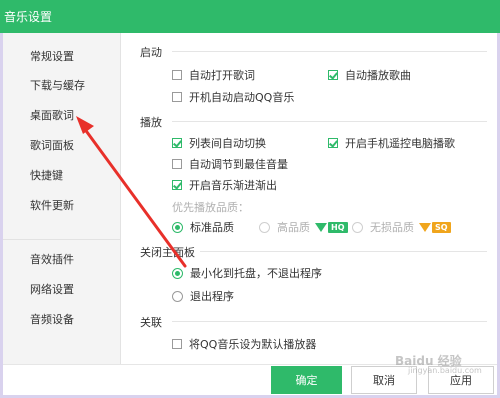  What do you see at coordinates (212, 296) in the screenshot?
I see `close-exit-label: 退出程序` at bounding box center [212, 296].